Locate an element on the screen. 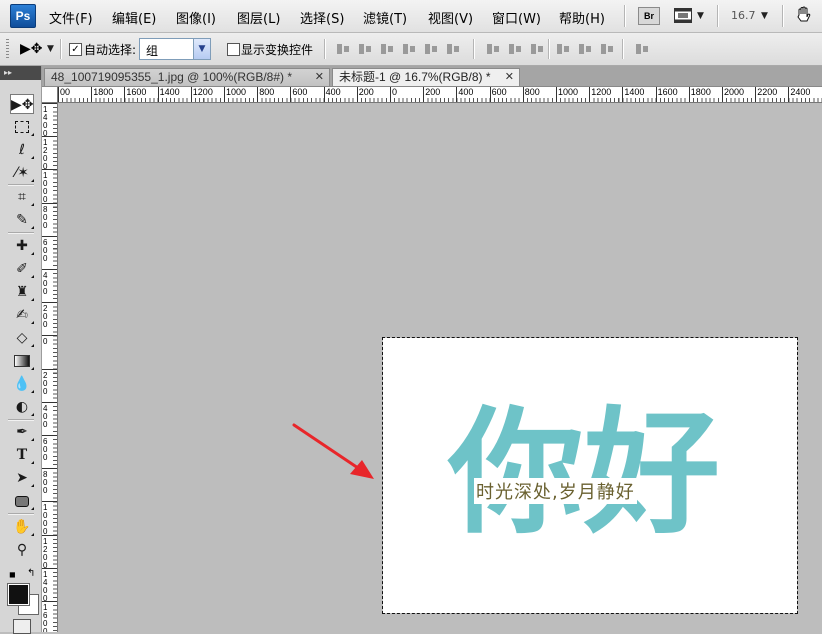 This screenshot has width=822, height=634. distribute-right-icon is located at coordinates (607, 49).